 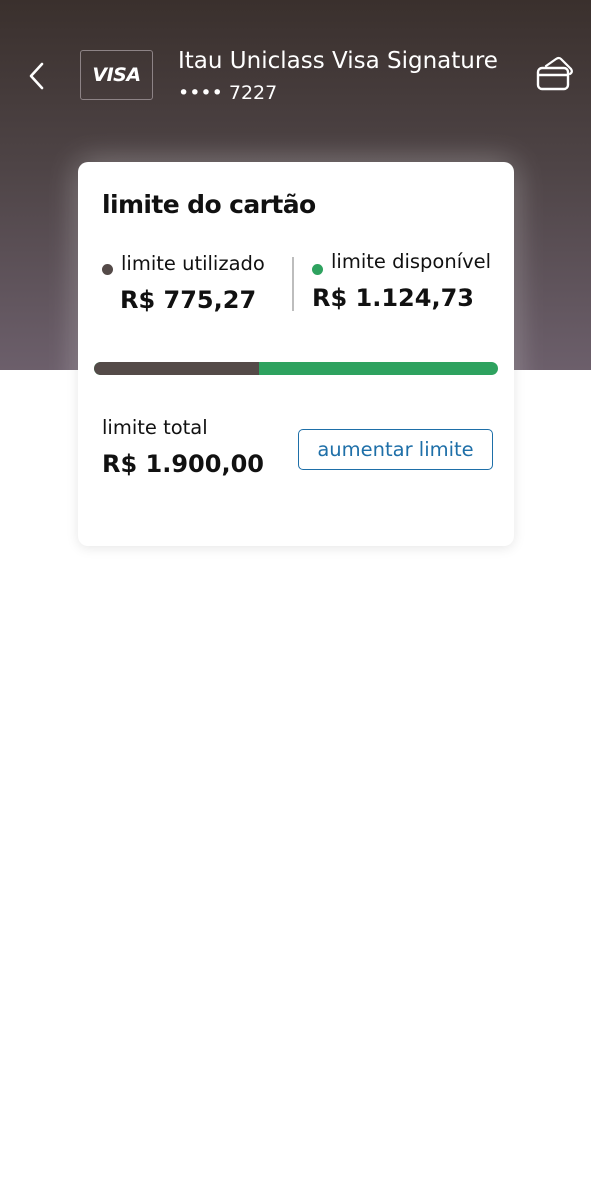 I want to click on available-limit-label: limite disponível, so click(x=411, y=261).